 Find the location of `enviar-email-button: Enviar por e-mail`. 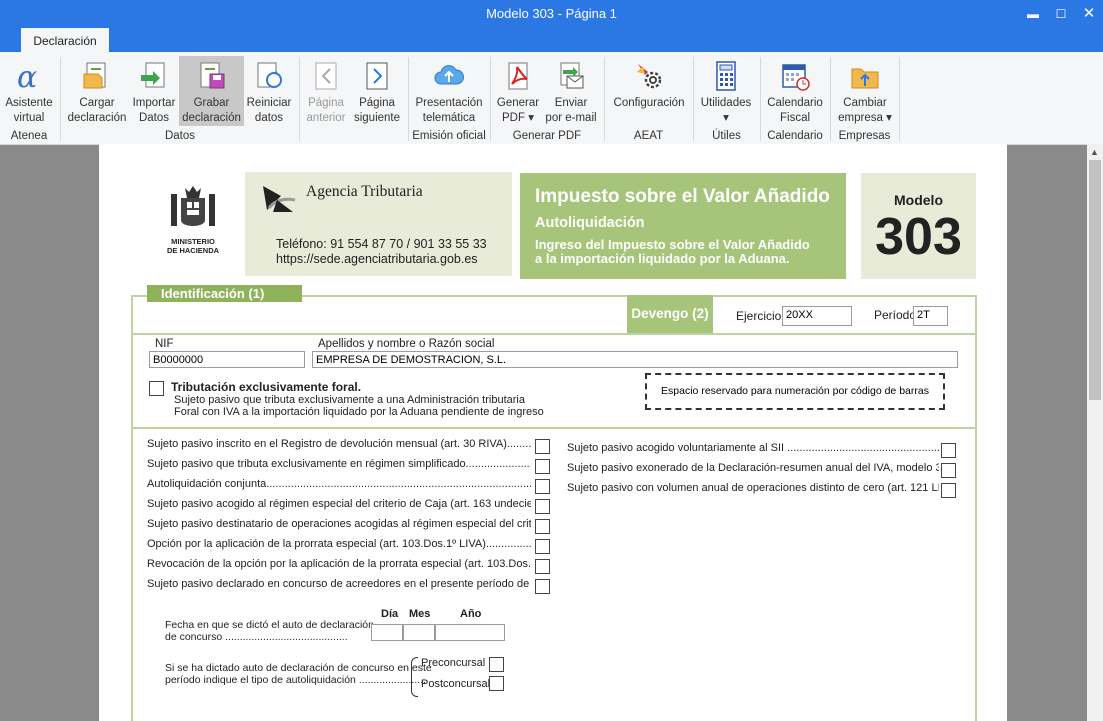

enviar-email-button: Enviar por e-mail is located at coordinates (571, 91).